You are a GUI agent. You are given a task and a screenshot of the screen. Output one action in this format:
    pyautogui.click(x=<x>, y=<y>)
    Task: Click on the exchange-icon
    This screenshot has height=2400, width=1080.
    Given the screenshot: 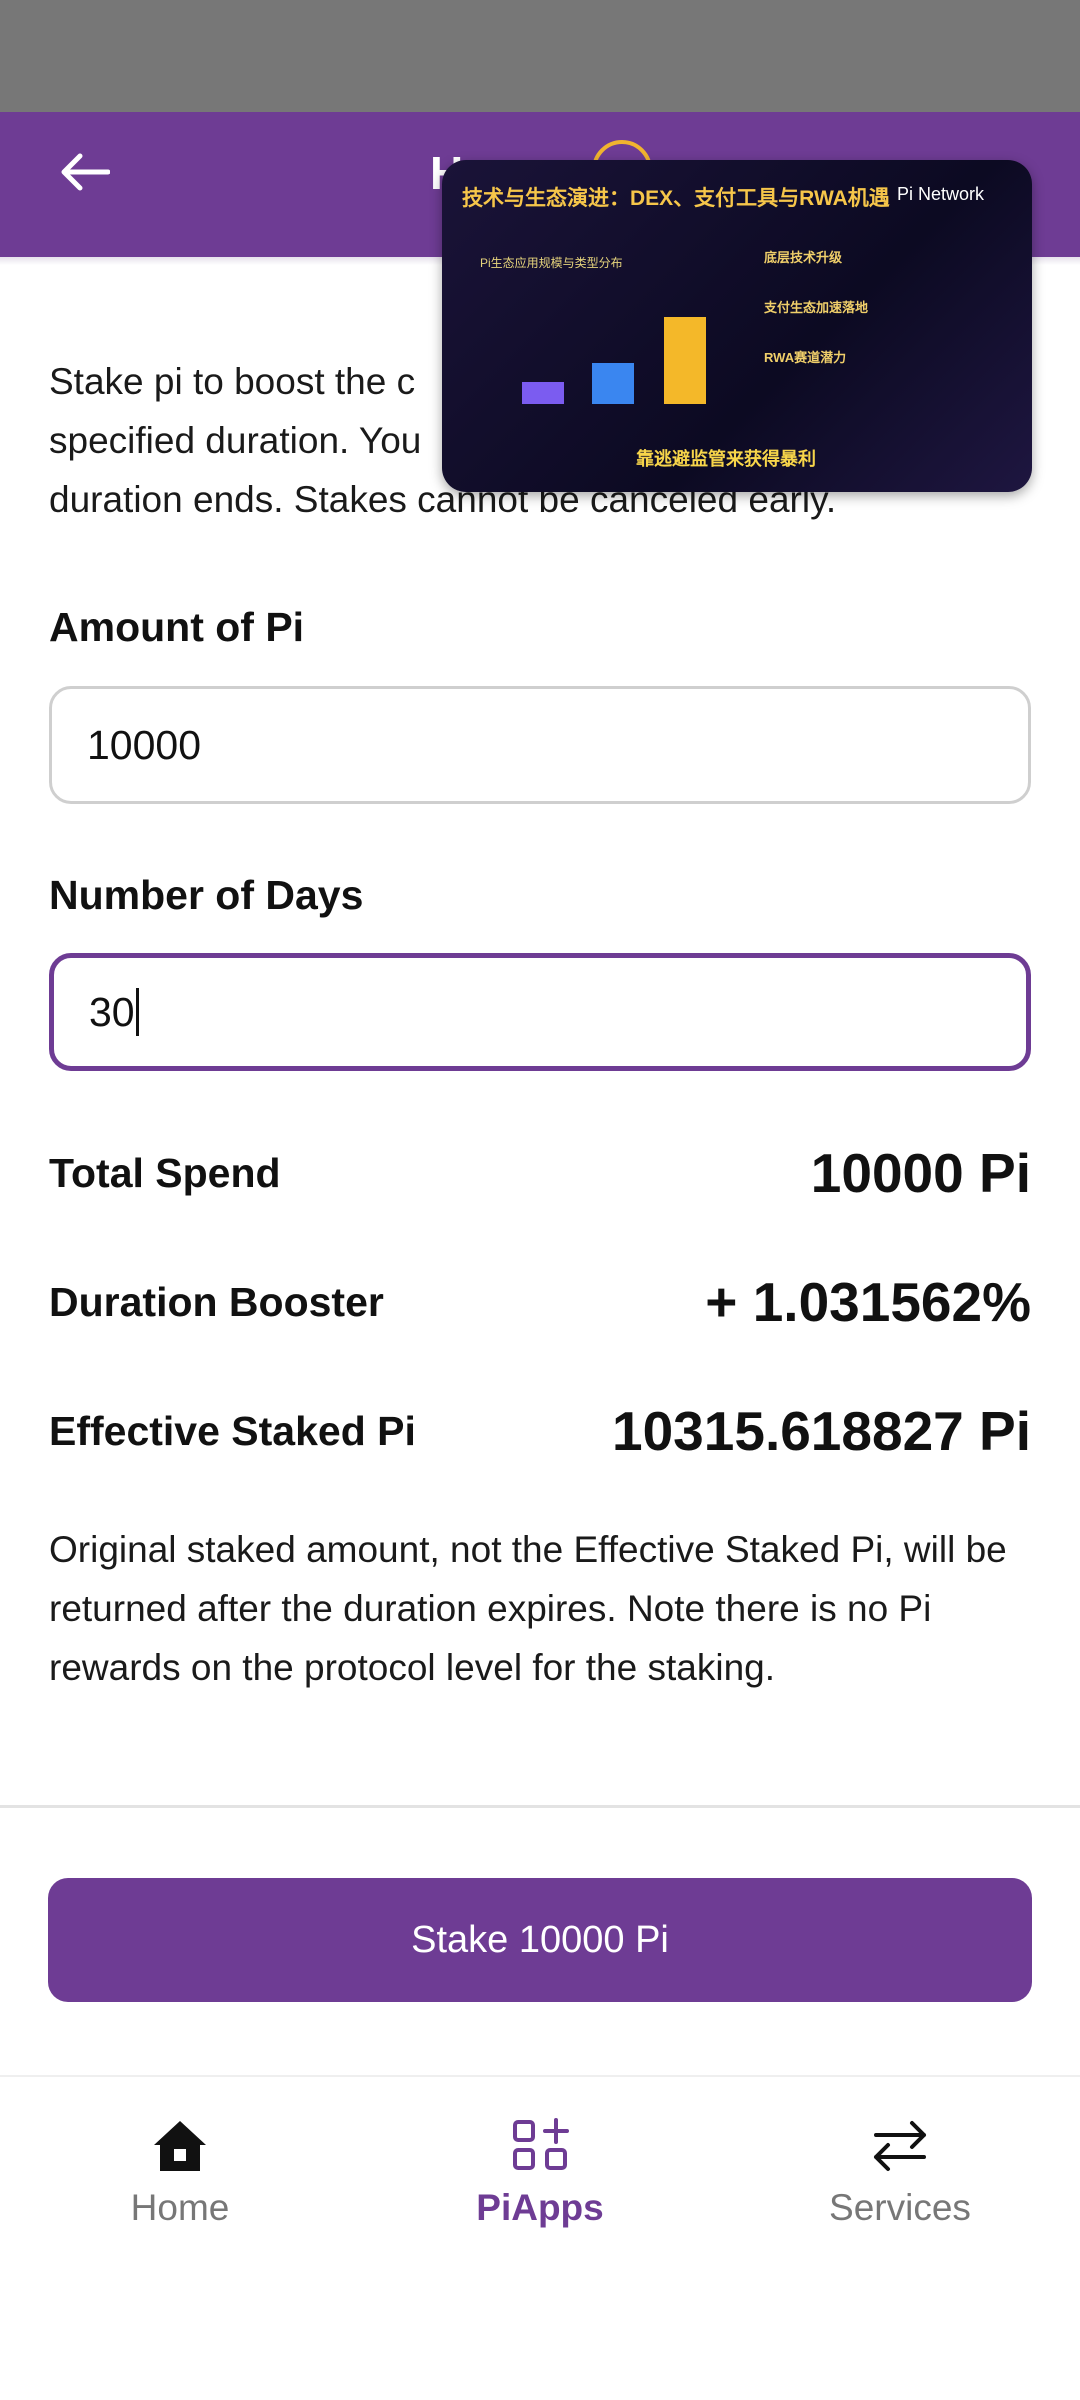 What is the action you would take?
    pyautogui.click(x=900, y=2146)
    